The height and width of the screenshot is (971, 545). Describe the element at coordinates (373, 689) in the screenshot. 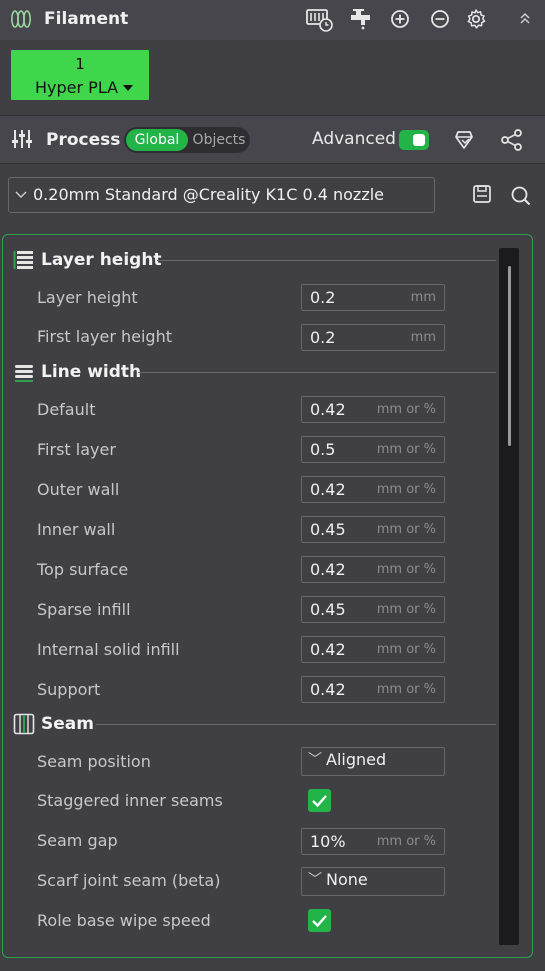

I see `line-width-support-input: 0.42 mm or %` at that location.